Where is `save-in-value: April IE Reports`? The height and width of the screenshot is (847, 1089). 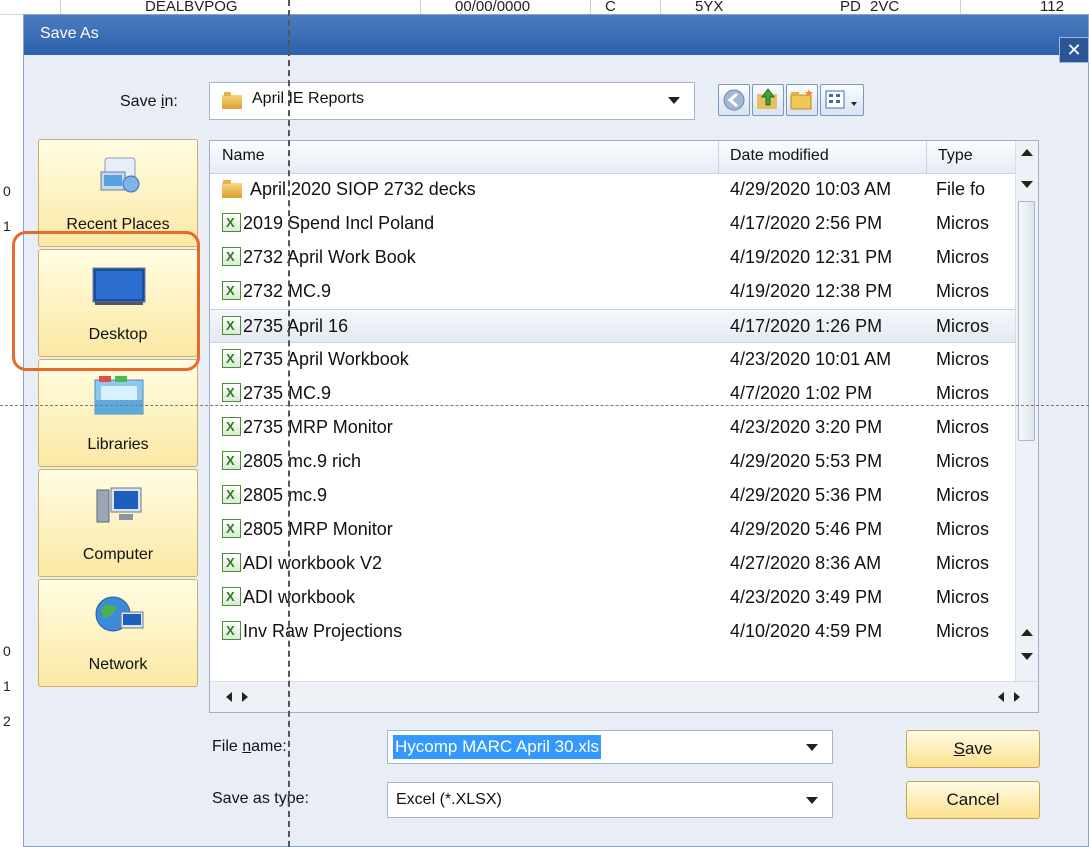
save-in-value: April IE Reports is located at coordinates (308, 98).